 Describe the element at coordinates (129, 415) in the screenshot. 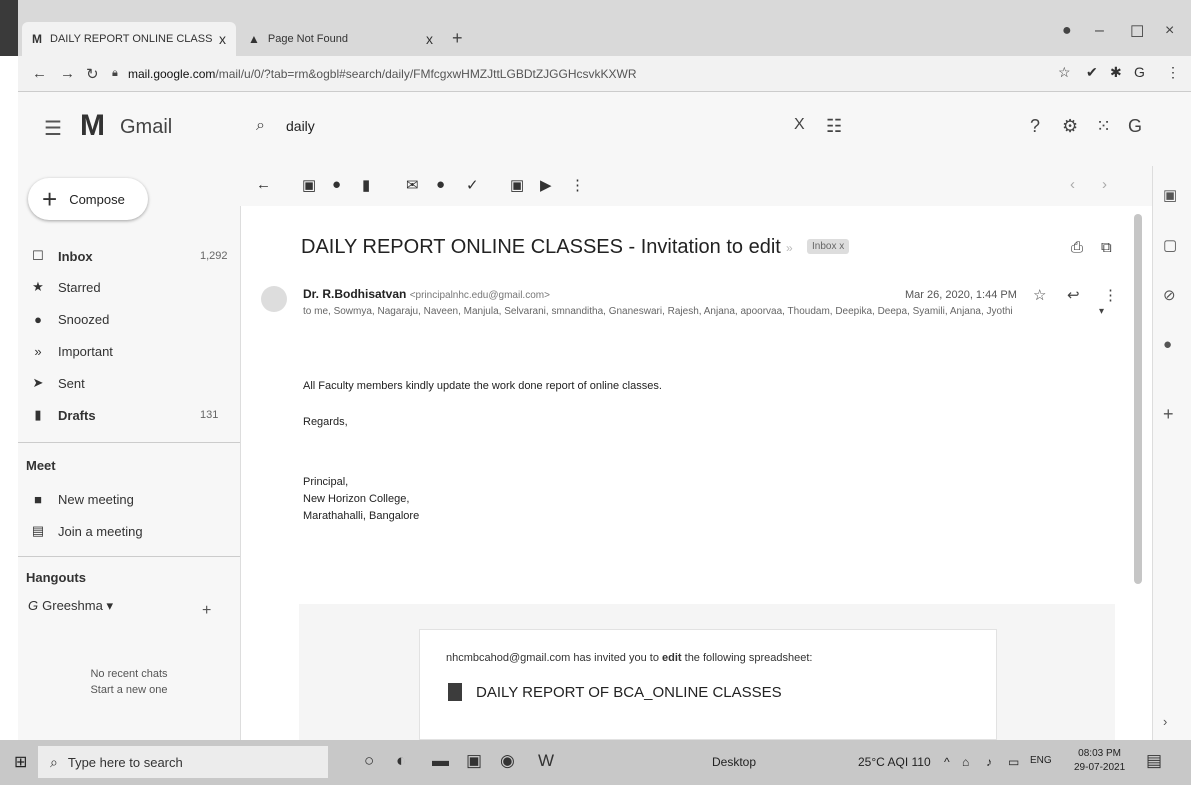

I see `sidebar-item-drafts: ▮ Drafts 131` at that location.